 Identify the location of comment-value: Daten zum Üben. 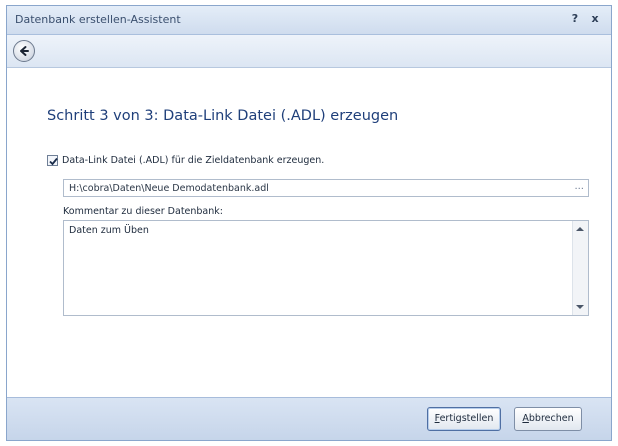
(109, 230).